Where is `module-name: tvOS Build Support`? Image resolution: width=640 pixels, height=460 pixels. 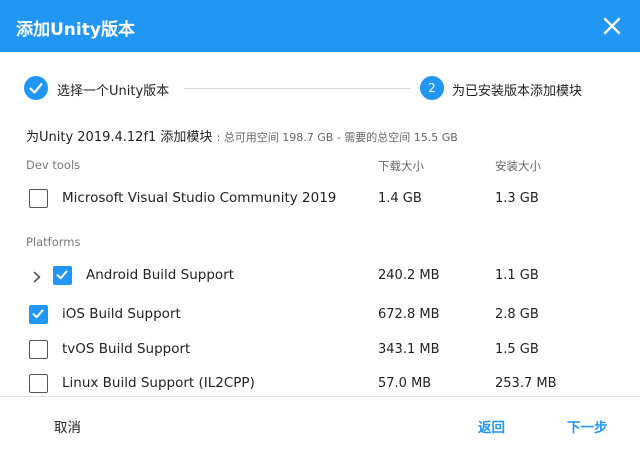 module-name: tvOS Build Support is located at coordinates (126, 349).